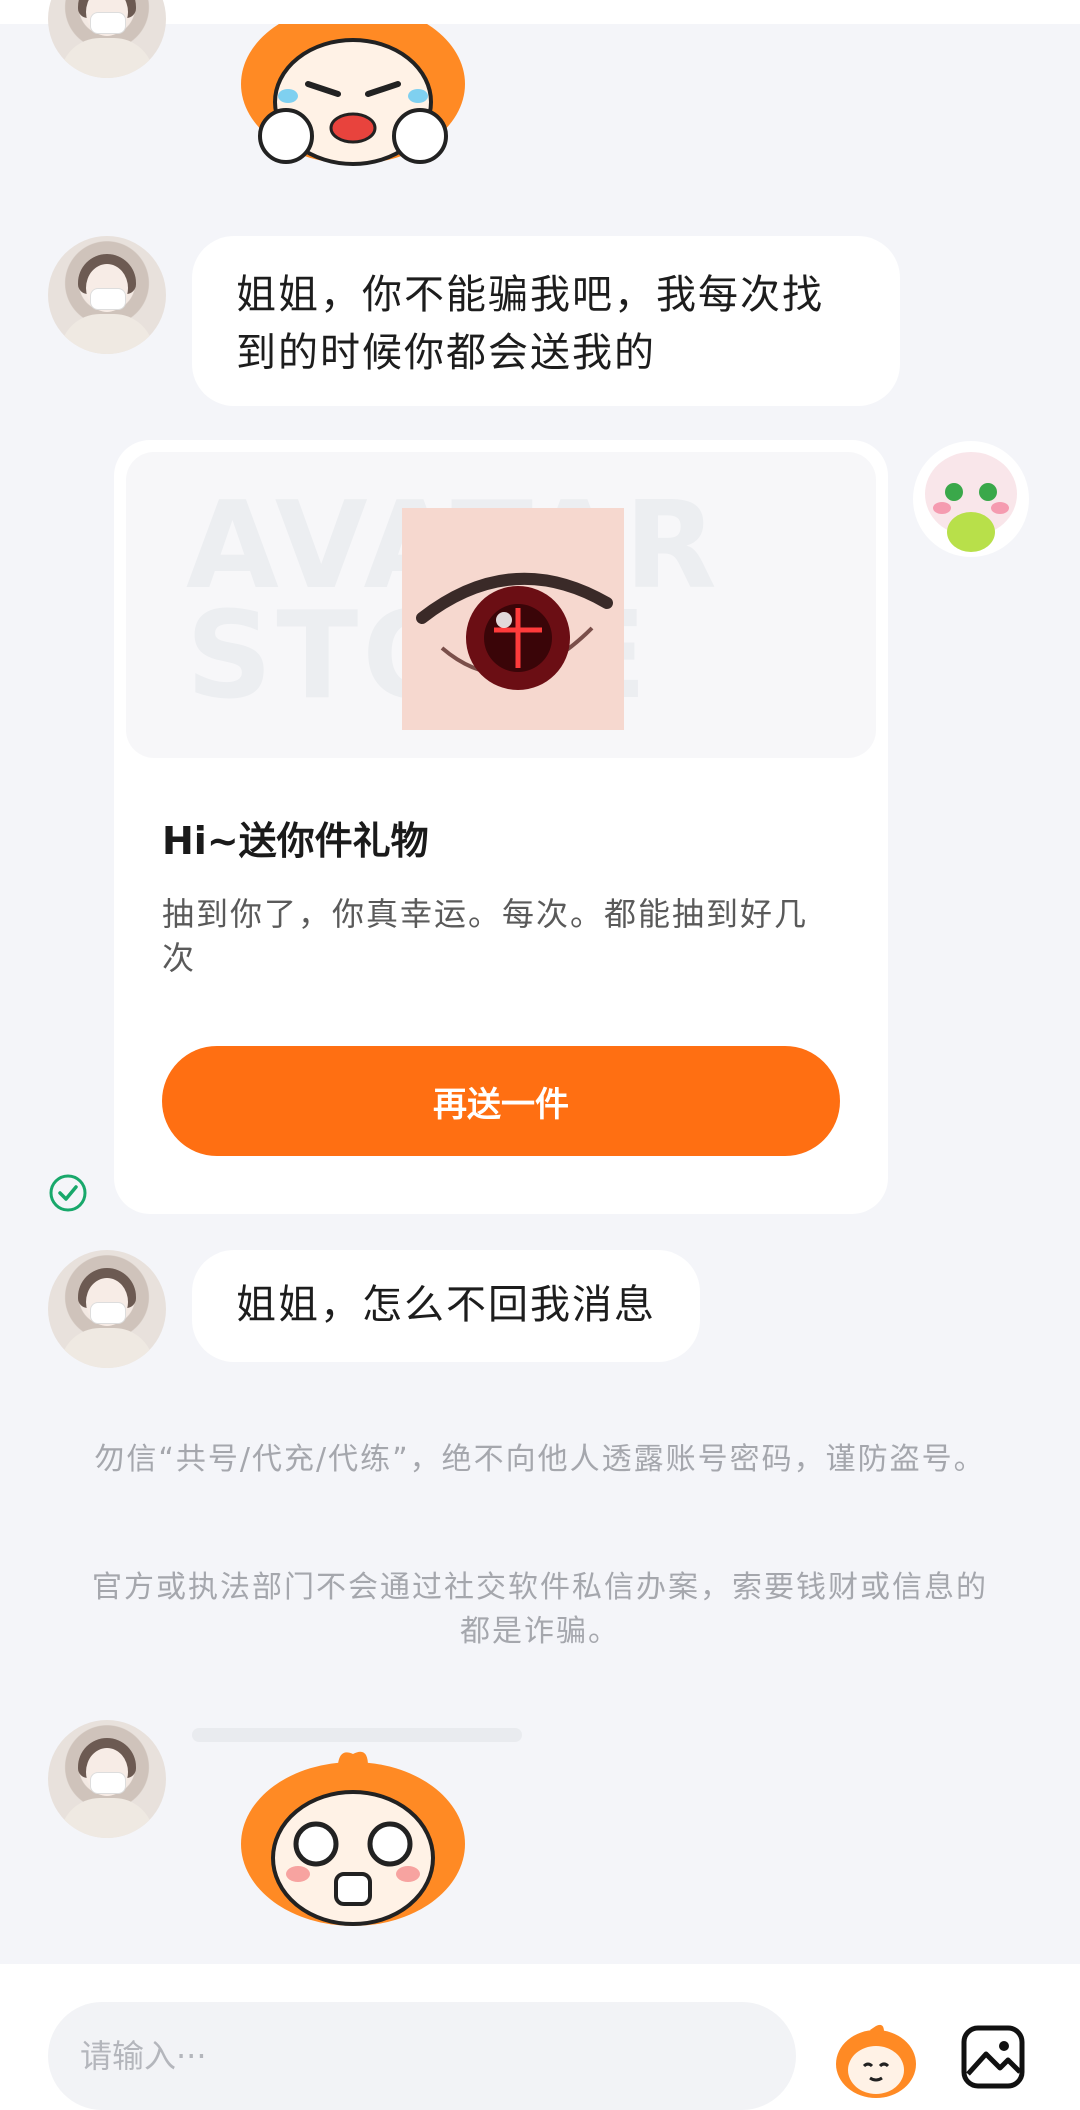 This screenshot has width=1080, height=2110. I want to click on message-text: 姐姐，怎么不回我消息, so click(446, 1305).